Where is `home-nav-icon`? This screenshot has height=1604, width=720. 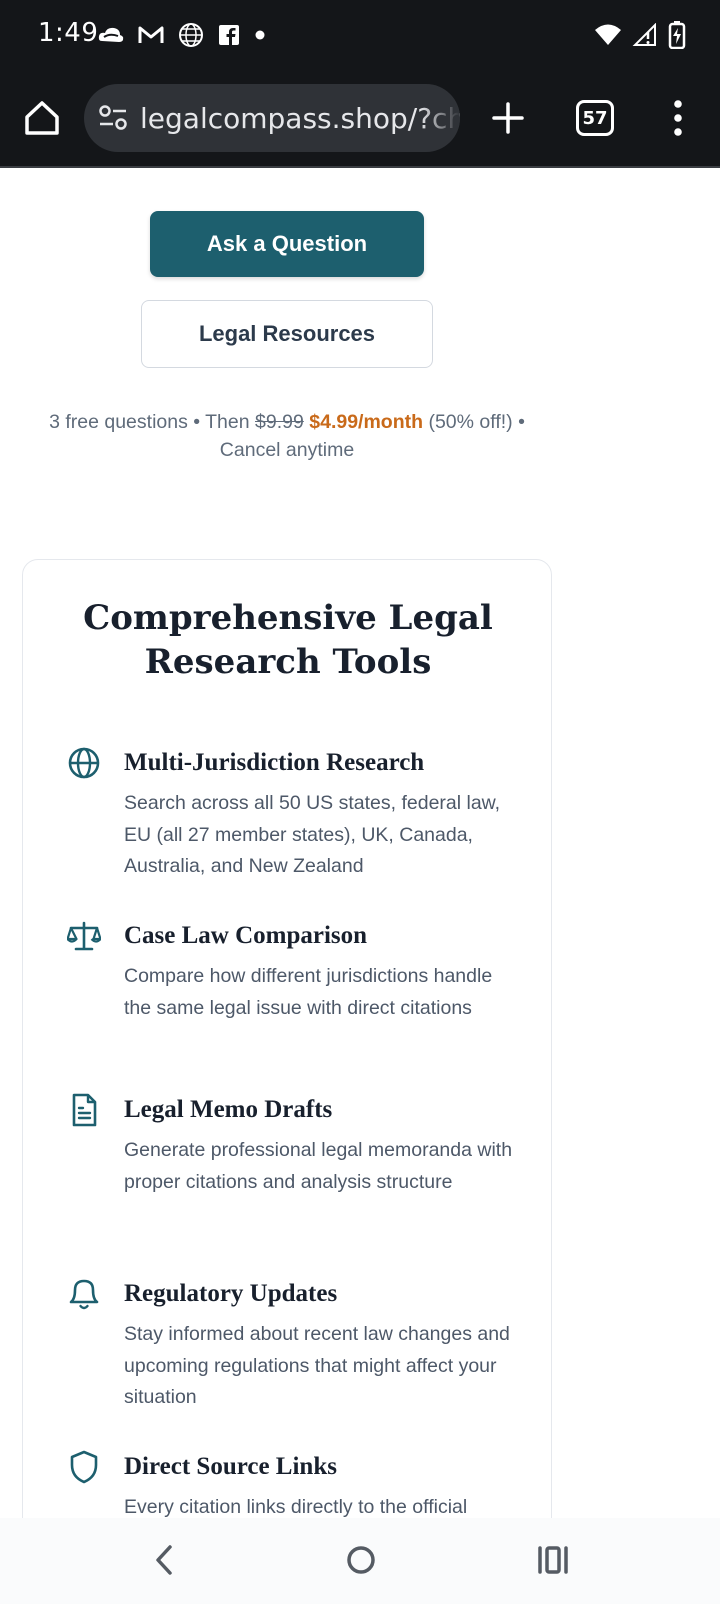
home-nav-icon is located at coordinates (361, 1560).